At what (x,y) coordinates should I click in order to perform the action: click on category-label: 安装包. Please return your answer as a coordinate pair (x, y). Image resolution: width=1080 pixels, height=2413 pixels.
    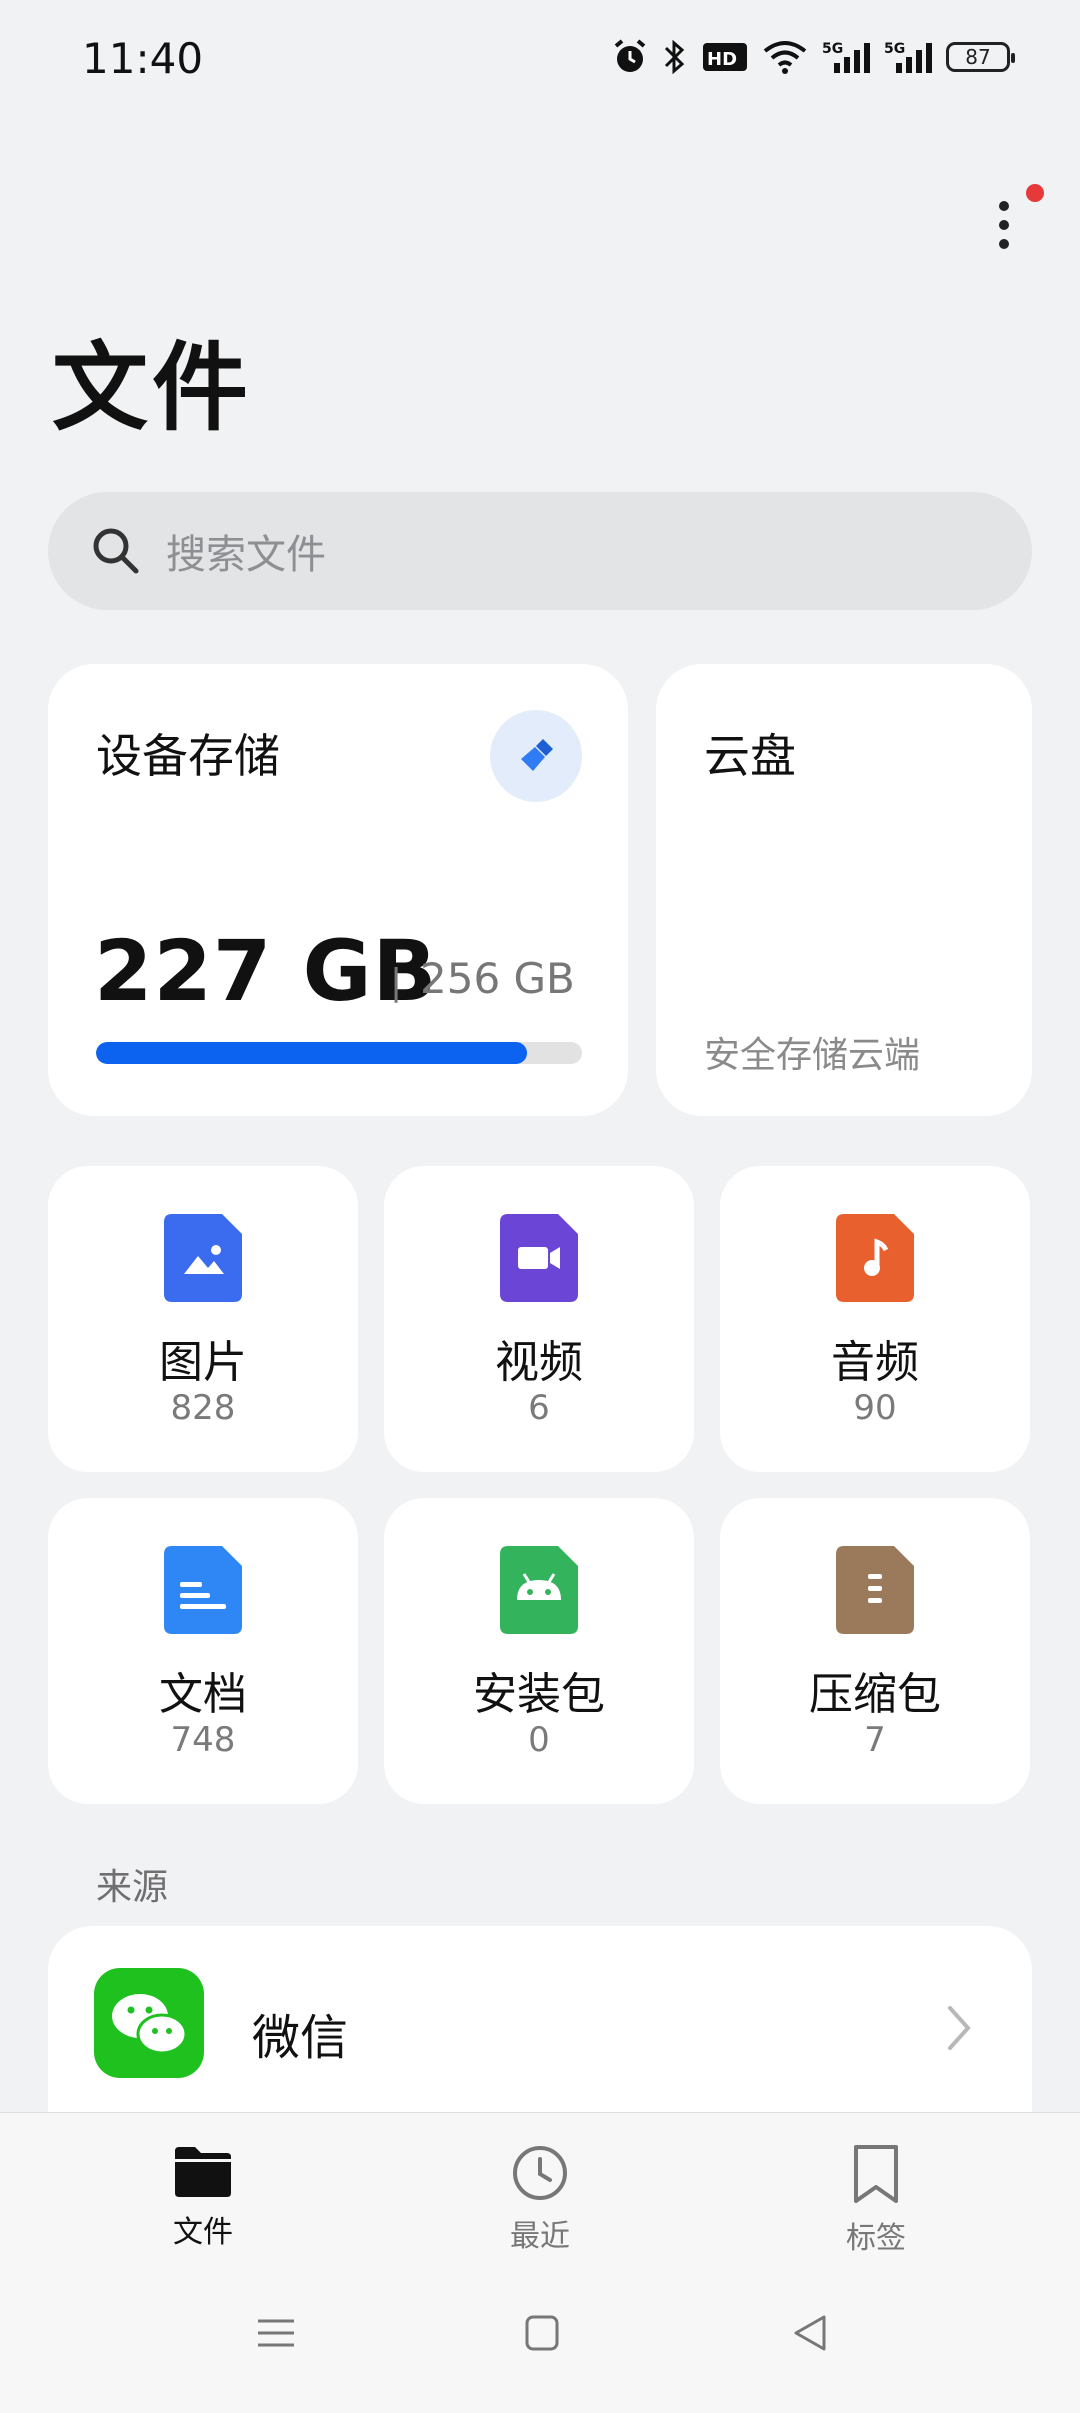
    Looking at the image, I should click on (539, 1694).